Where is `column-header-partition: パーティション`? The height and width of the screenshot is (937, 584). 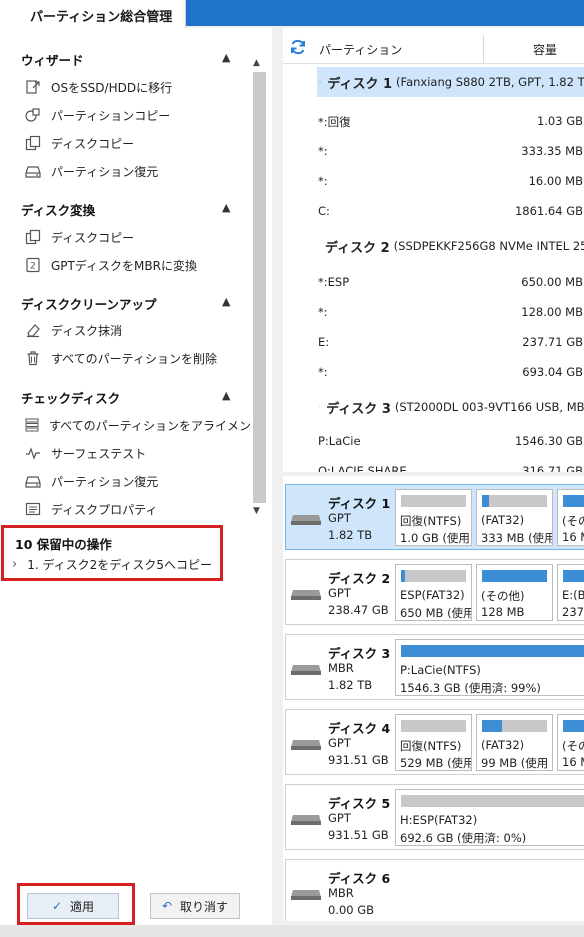 column-header-partition: パーティション is located at coordinates (360, 49).